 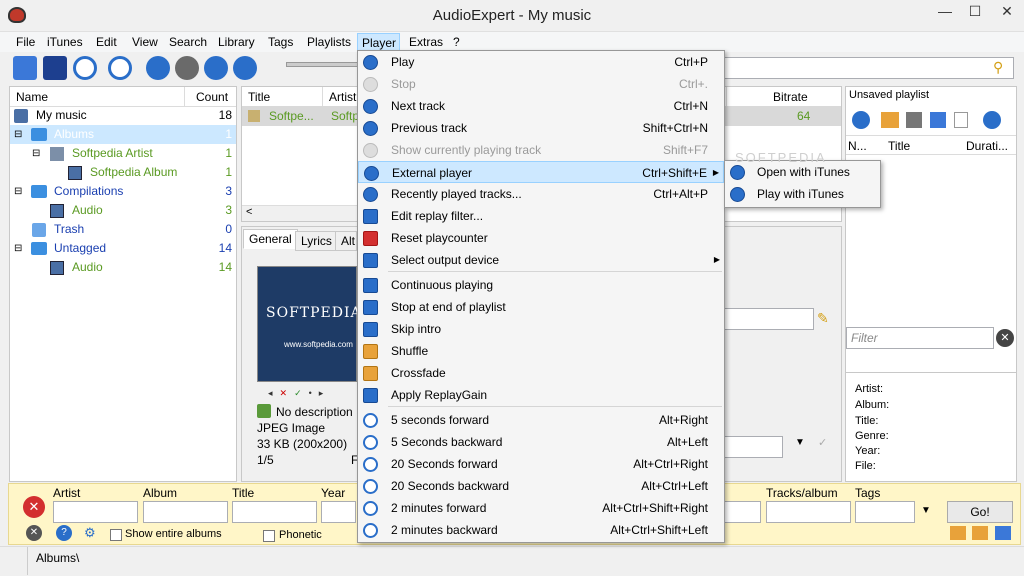 What do you see at coordinates (1003, 533) in the screenshot?
I see `save-search-icon` at bounding box center [1003, 533].